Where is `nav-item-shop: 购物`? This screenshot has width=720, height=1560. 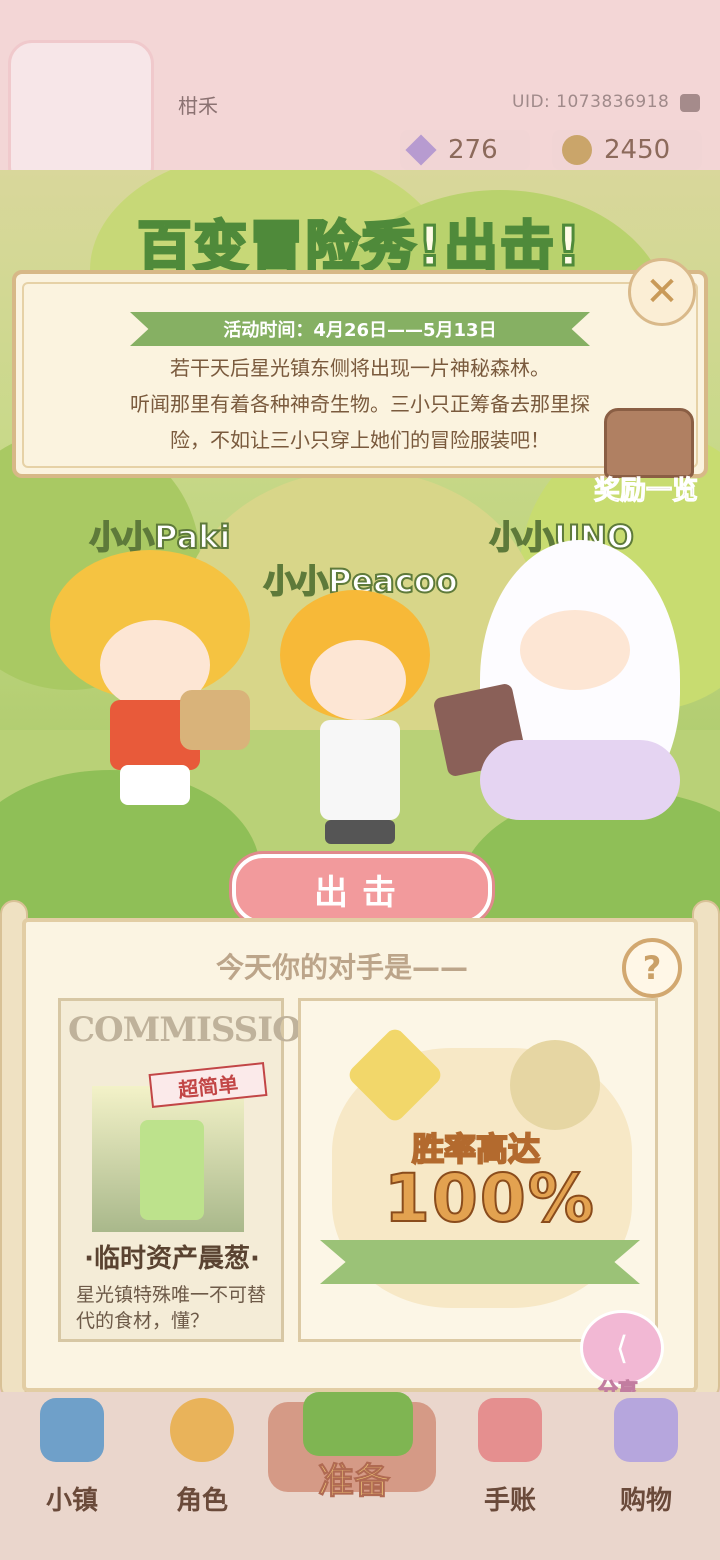 nav-item-shop: 购物 is located at coordinates (646, 1476).